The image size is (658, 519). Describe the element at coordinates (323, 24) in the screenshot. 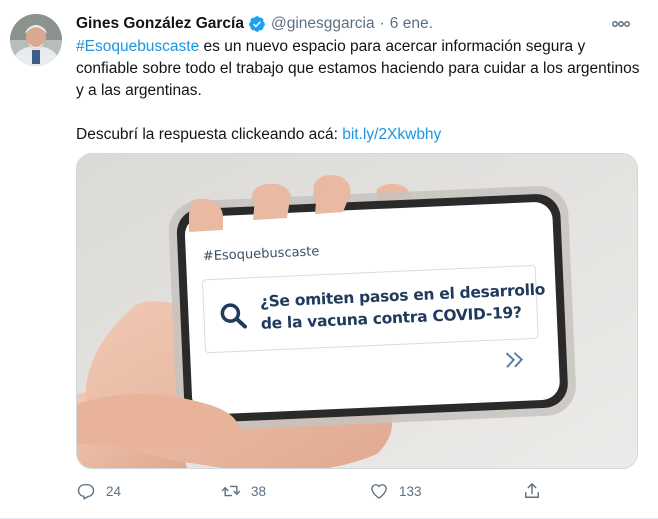

I see `author-handle: @ginesggarcia` at that location.